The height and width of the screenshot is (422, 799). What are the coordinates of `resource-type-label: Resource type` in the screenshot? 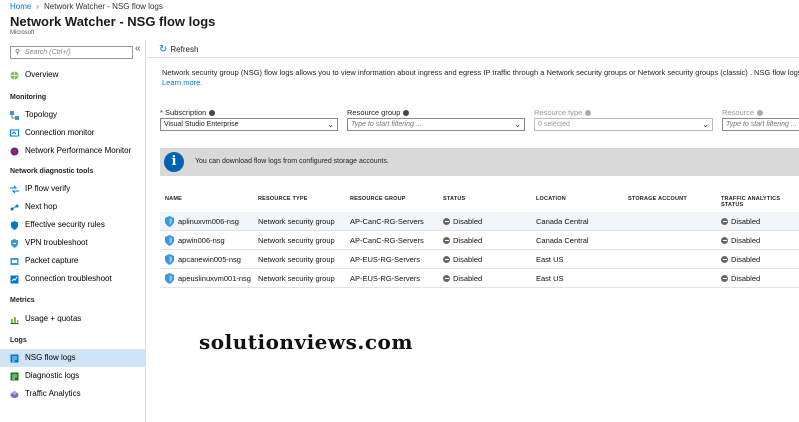 It's located at (563, 112).